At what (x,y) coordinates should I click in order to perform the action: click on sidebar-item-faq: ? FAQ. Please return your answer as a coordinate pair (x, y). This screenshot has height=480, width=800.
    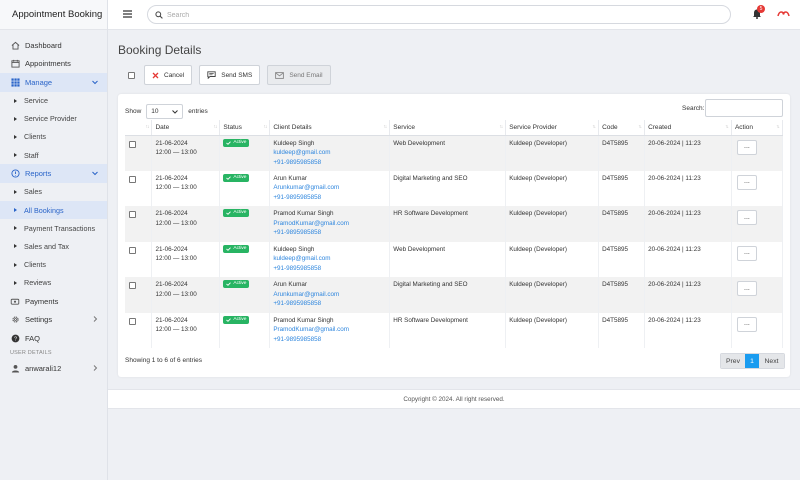
    Looking at the image, I should click on (53, 338).